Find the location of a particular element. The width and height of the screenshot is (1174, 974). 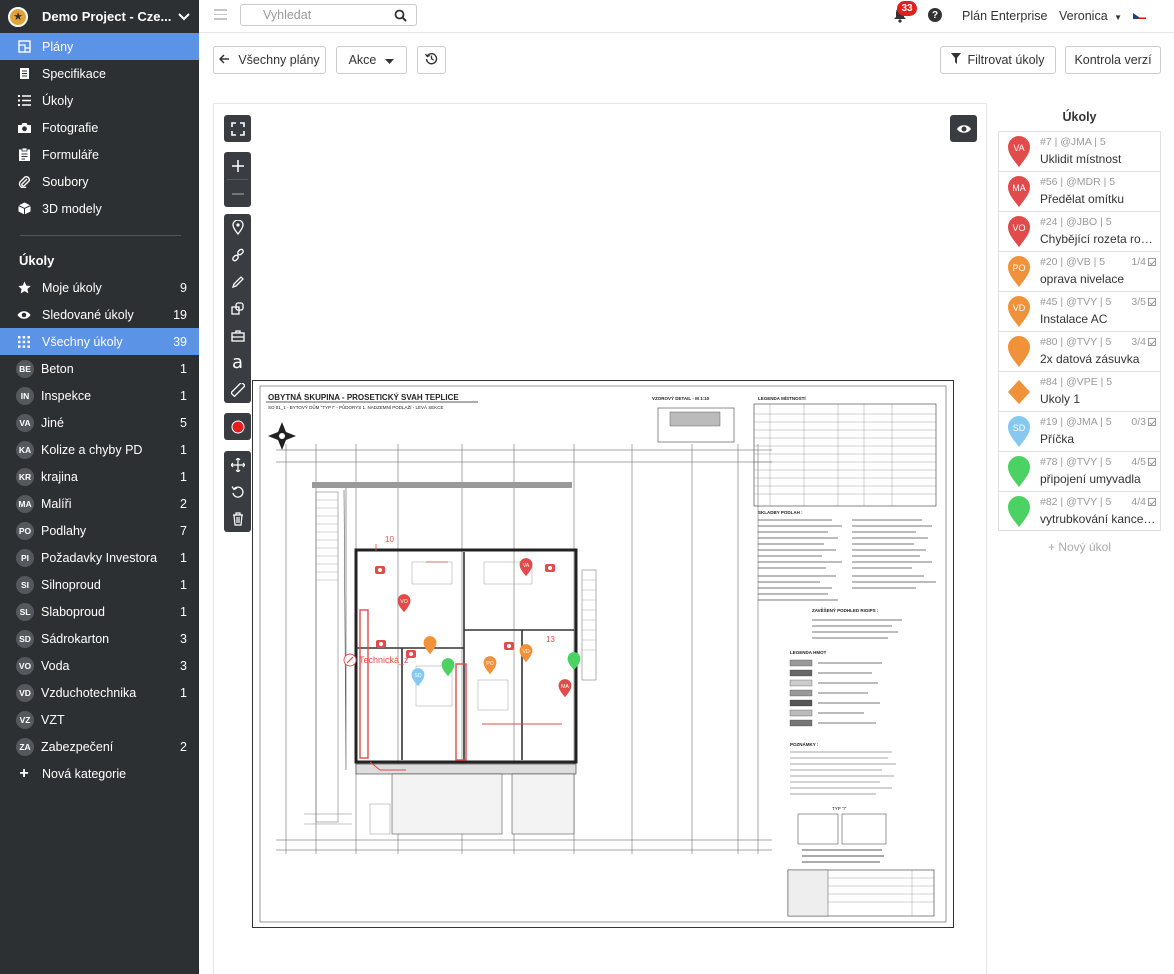

tasks-panel-title: Úkoly is located at coordinates (1079, 117).